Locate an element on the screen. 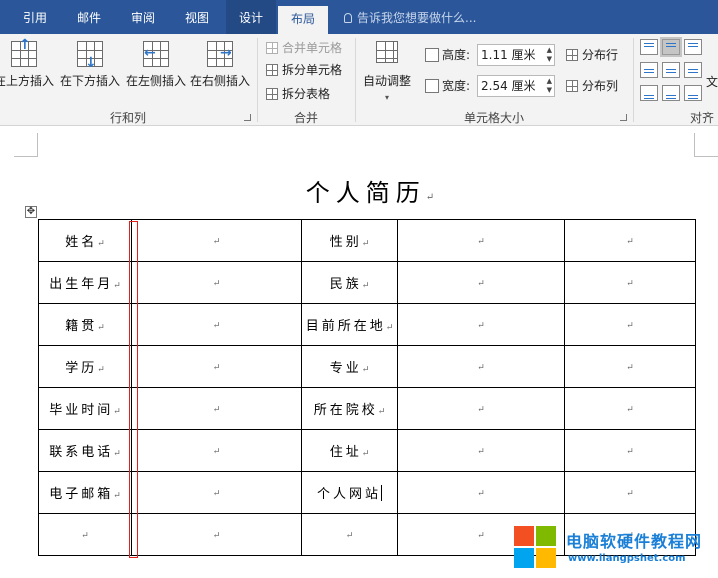 Image resolution: width=718 pixels, height=578 pixels. table-cell: 所在院校↵ is located at coordinates (349, 408).